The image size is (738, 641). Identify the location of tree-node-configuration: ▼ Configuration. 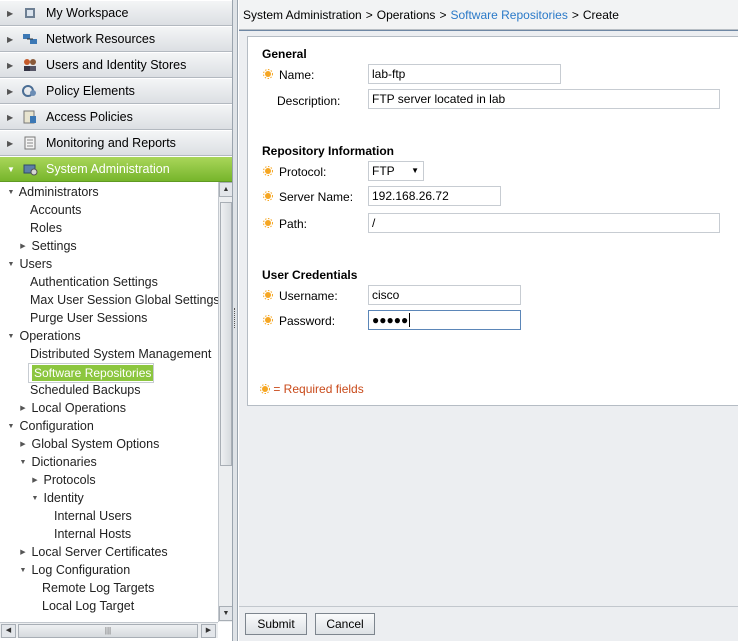
(50, 426).